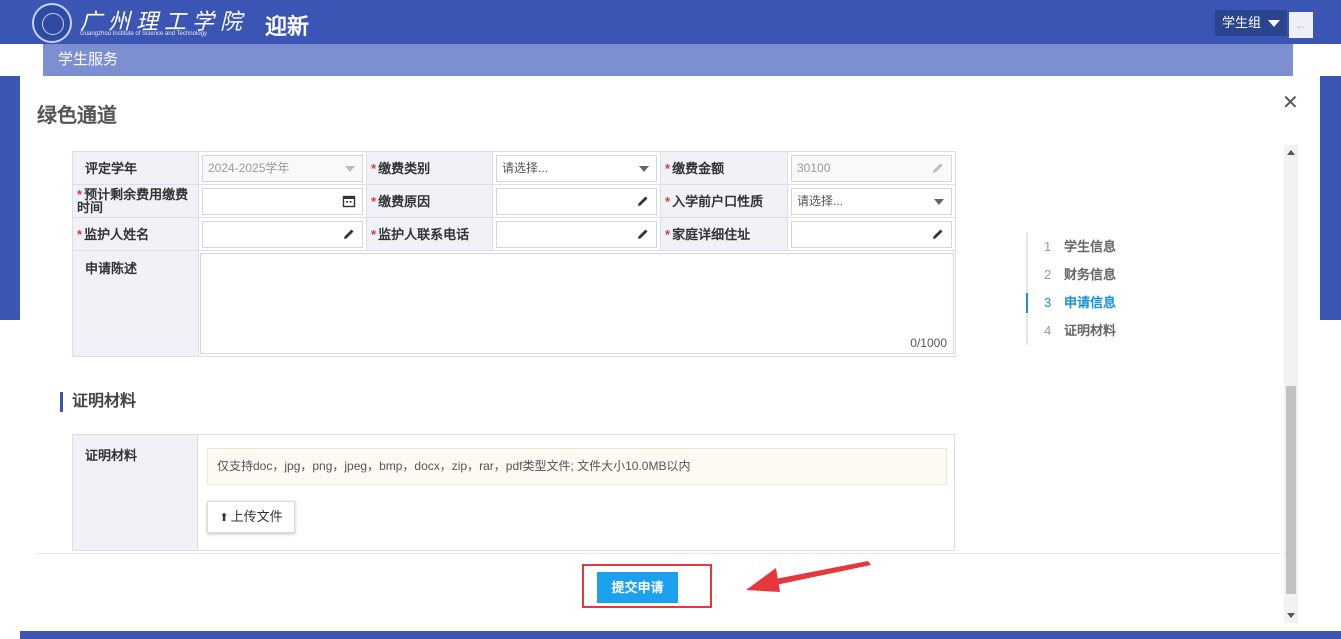  What do you see at coordinates (1291, 490) in the screenshot?
I see `scroll-thumb` at bounding box center [1291, 490].